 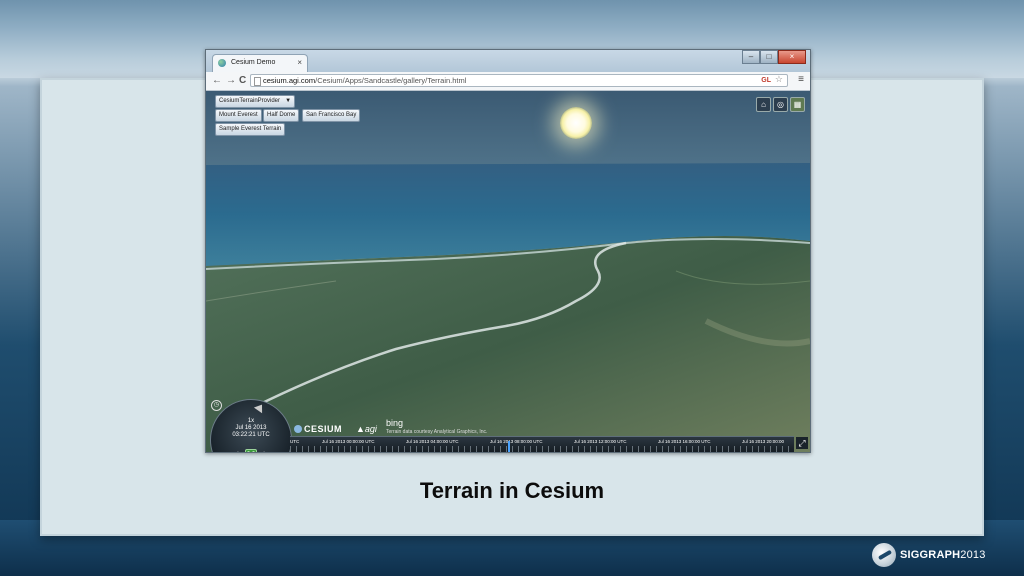 I want to click on minimize-button: –, so click(x=751, y=57).